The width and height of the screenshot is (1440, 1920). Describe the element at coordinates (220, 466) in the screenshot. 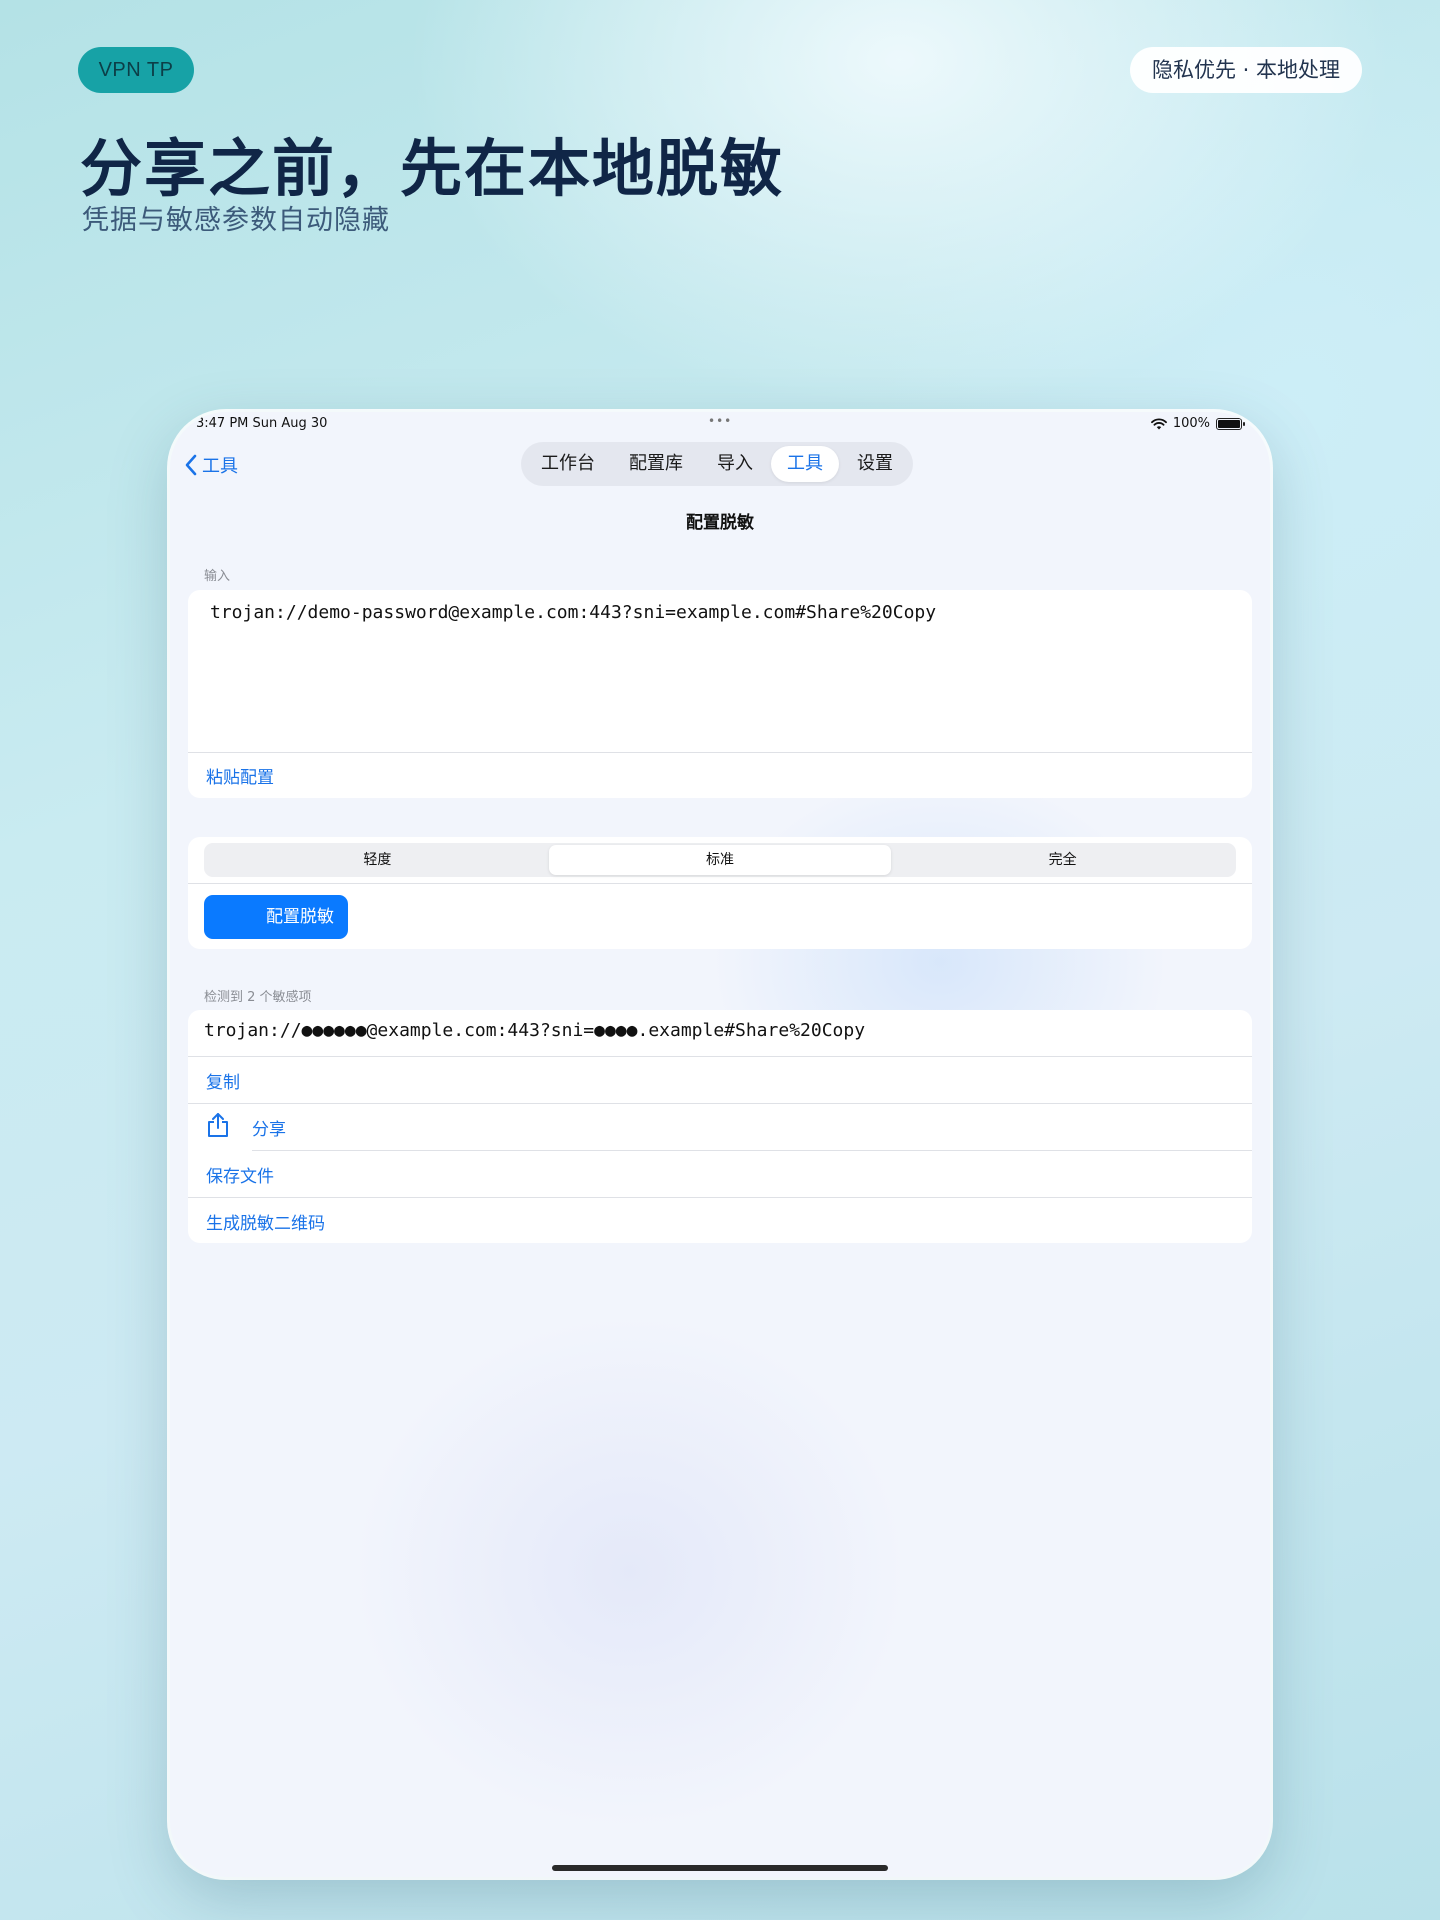

I see `back-label: 工具` at that location.